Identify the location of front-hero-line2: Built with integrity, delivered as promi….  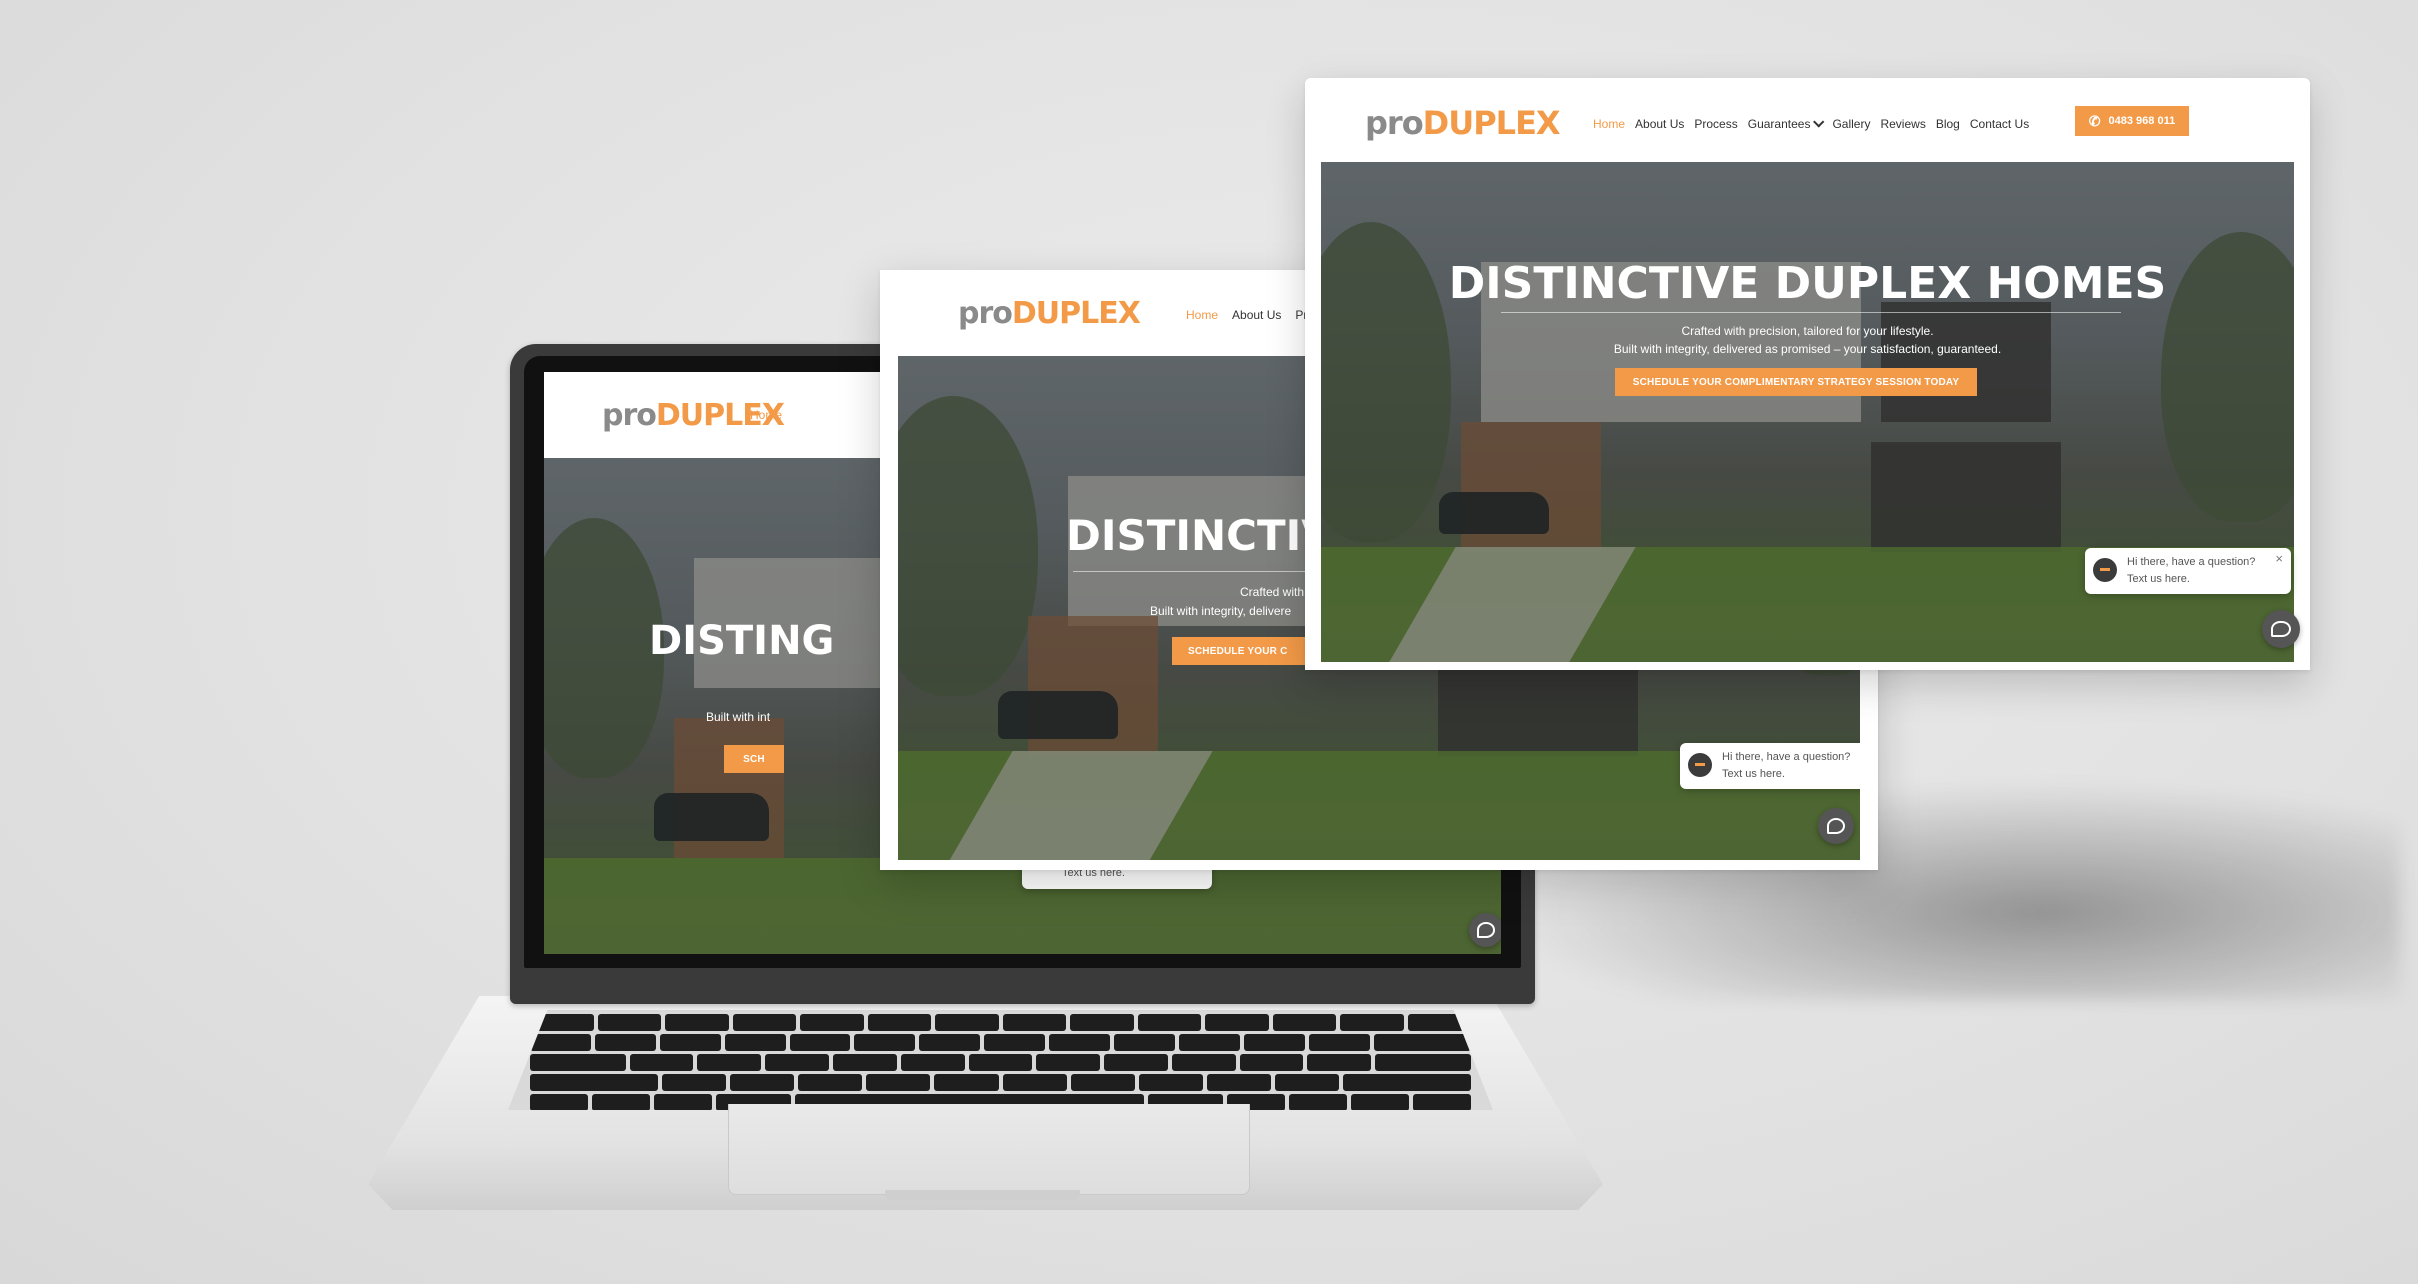
(1807, 349).